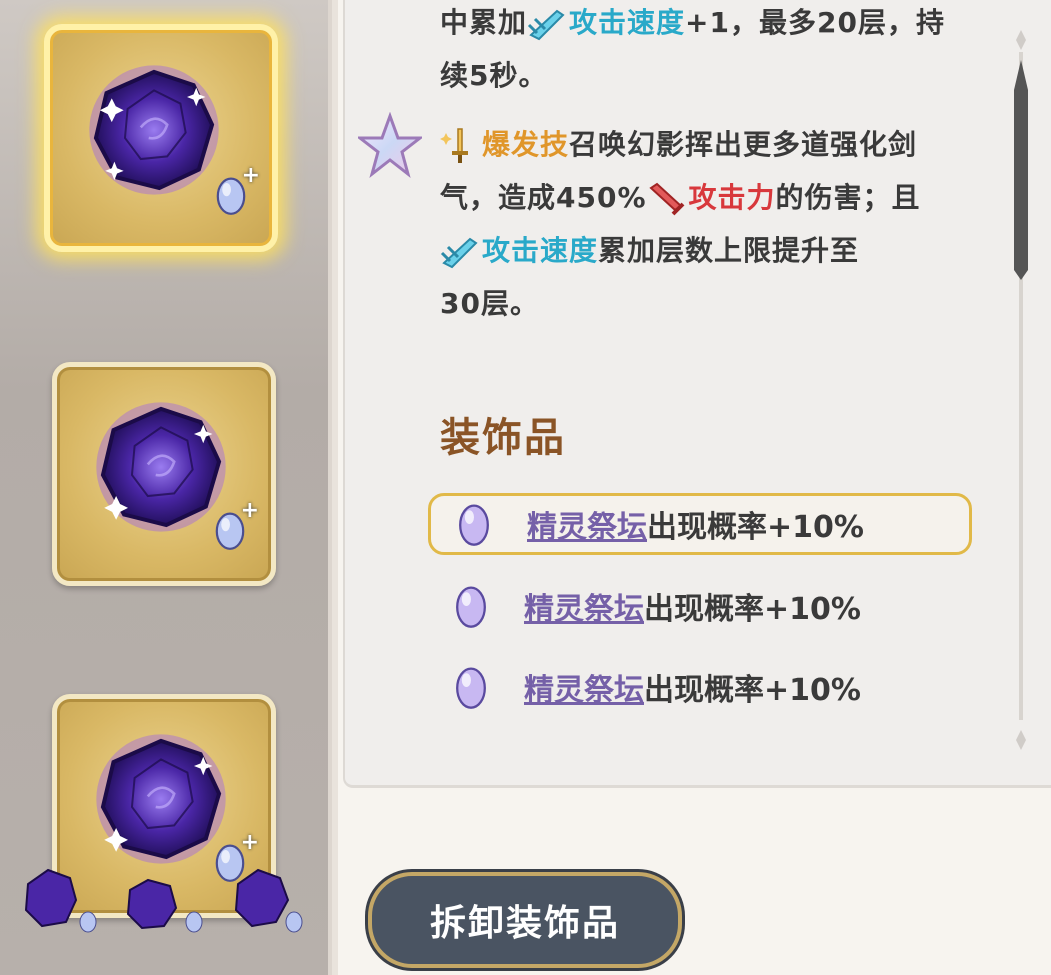 Image resolution: width=1051 pixels, height=975 pixels. Describe the element at coordinates (390, 145) in the screenshot. I see `star-icon` at that location.